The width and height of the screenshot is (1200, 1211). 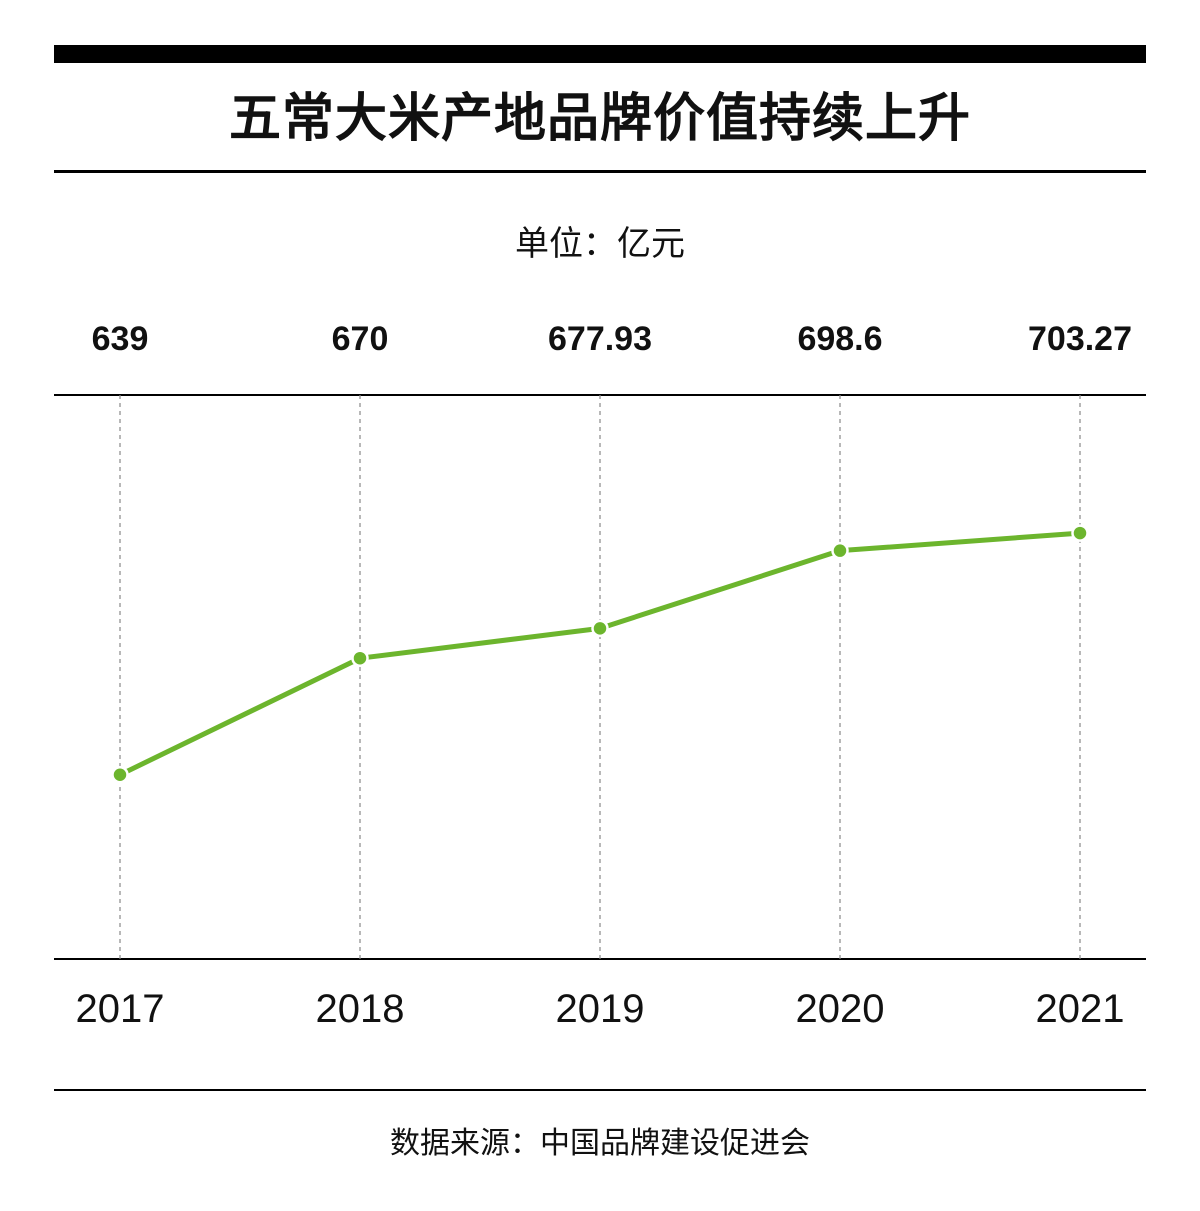 I want to click on x-tick-labels: 2017 2018 2019 2020 2021, so click(x=600, y=1009).